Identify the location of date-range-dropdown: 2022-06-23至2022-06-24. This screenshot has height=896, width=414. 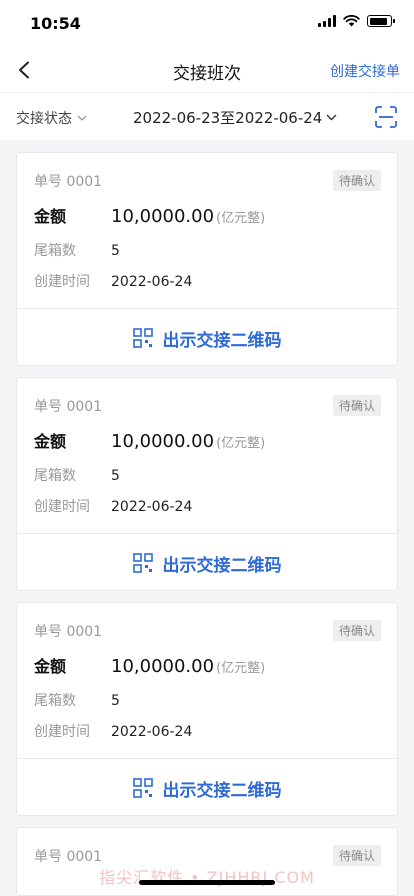
(235, 117).